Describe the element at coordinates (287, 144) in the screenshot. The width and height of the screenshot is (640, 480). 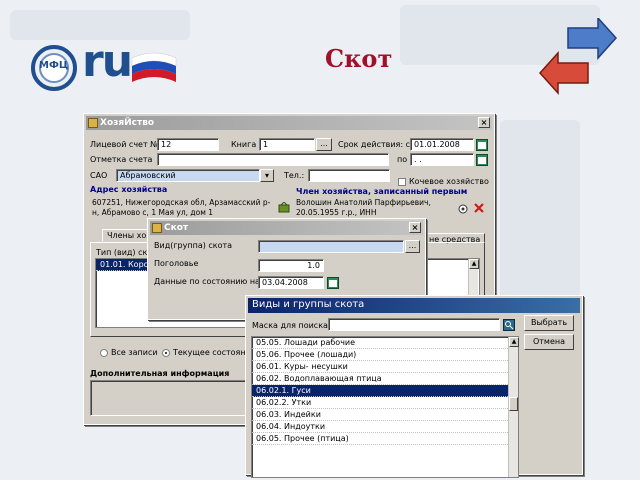
I see `book-field: 1` at that location.